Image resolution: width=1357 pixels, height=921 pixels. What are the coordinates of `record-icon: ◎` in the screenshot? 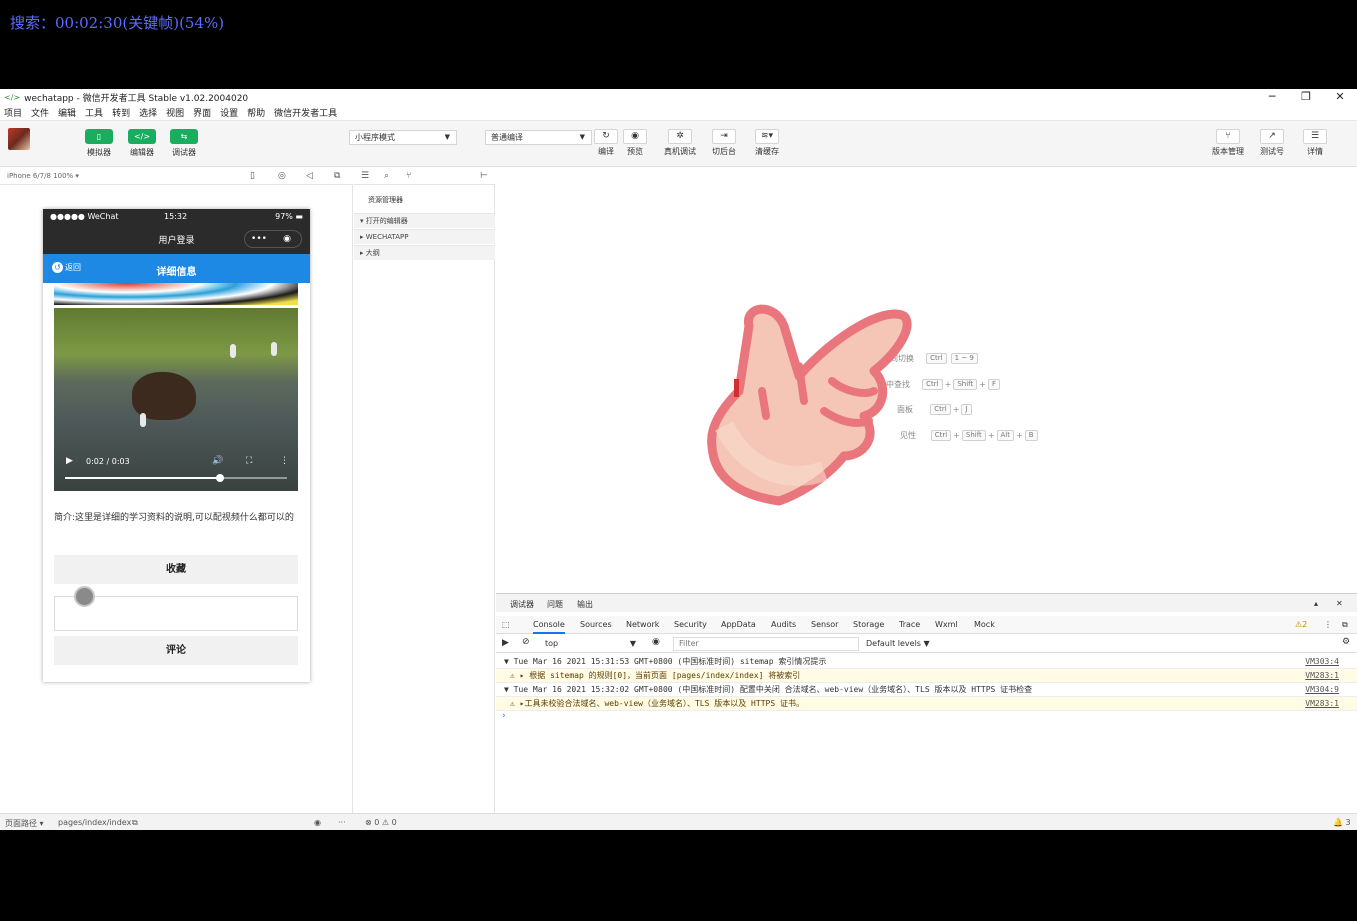 It's located at (282, 176).